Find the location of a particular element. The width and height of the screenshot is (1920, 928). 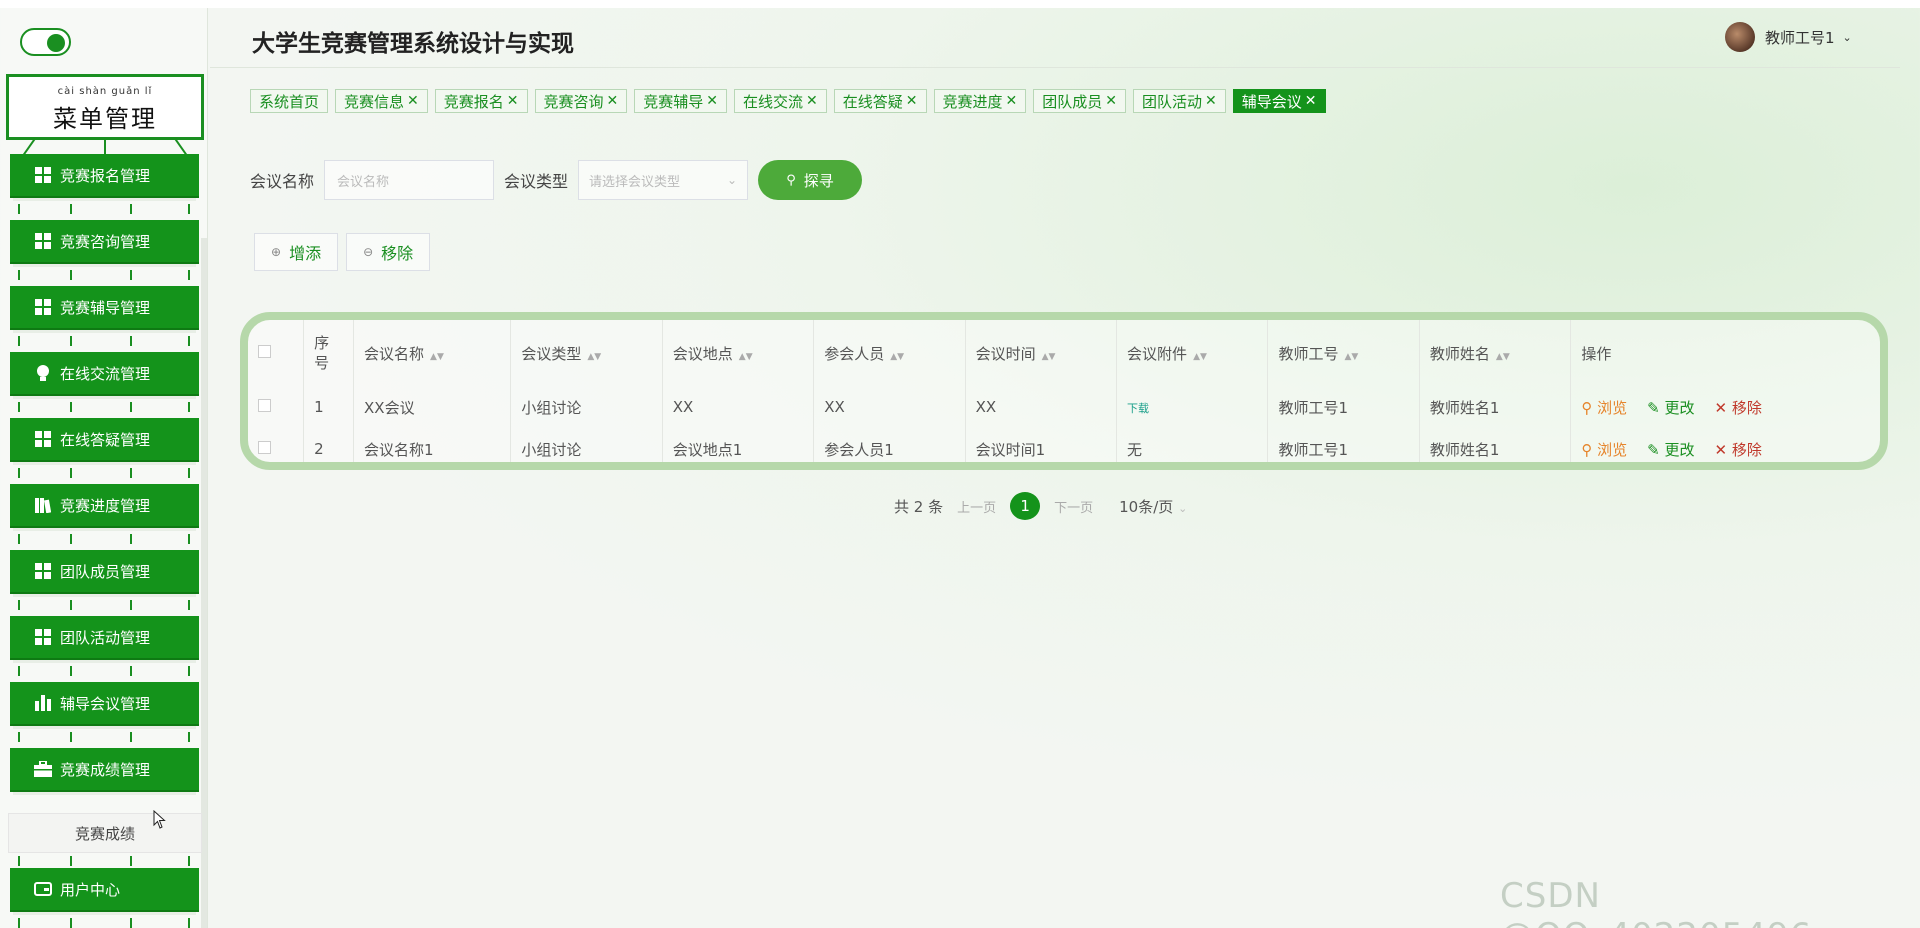

download-link: 下载 is located at coordinates (1138, 408).